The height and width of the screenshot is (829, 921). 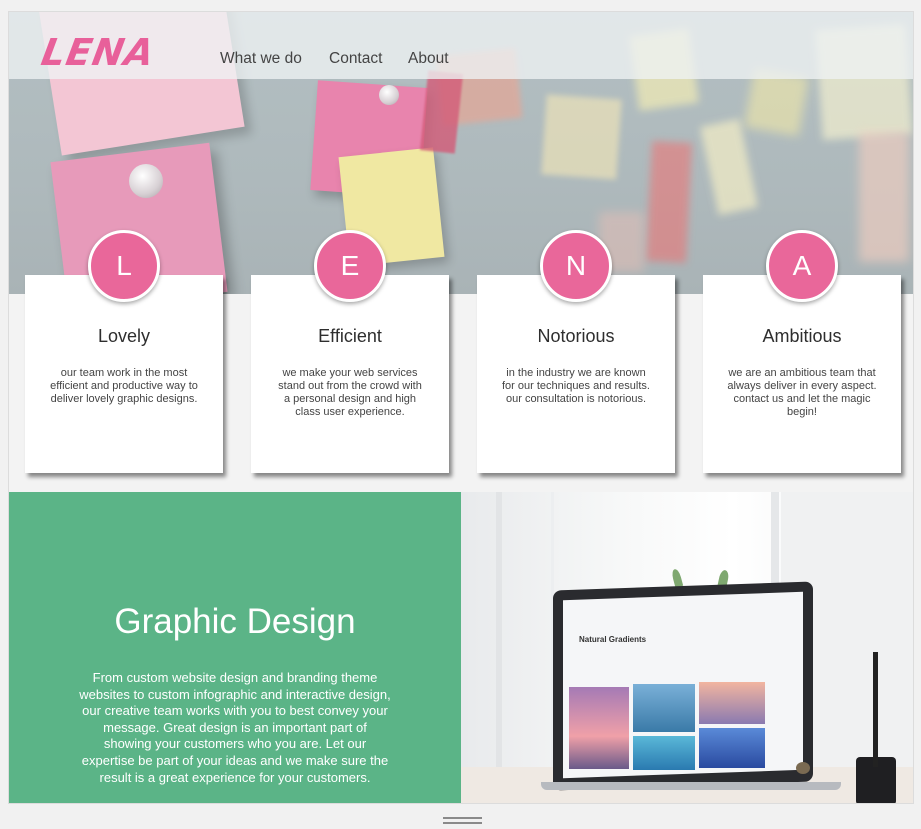 I want to click on card-title: Ambitious, so click(x=802, y=336).